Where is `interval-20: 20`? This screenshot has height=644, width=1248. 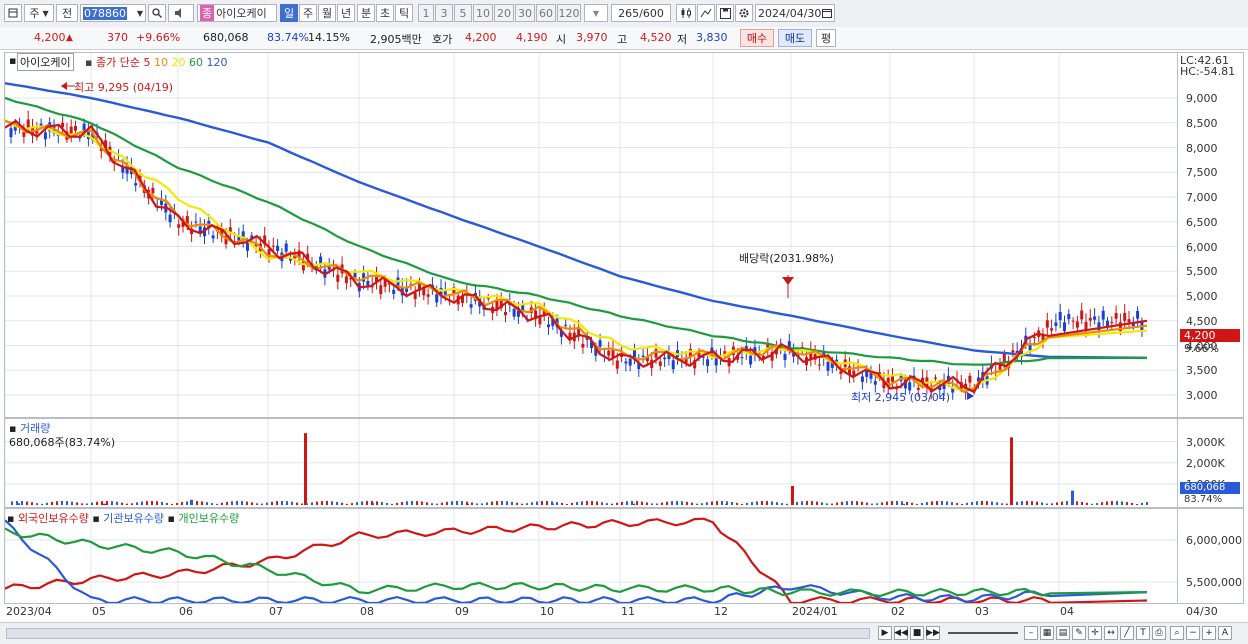
interval-20: 20 is located at coordinates (504, 13).